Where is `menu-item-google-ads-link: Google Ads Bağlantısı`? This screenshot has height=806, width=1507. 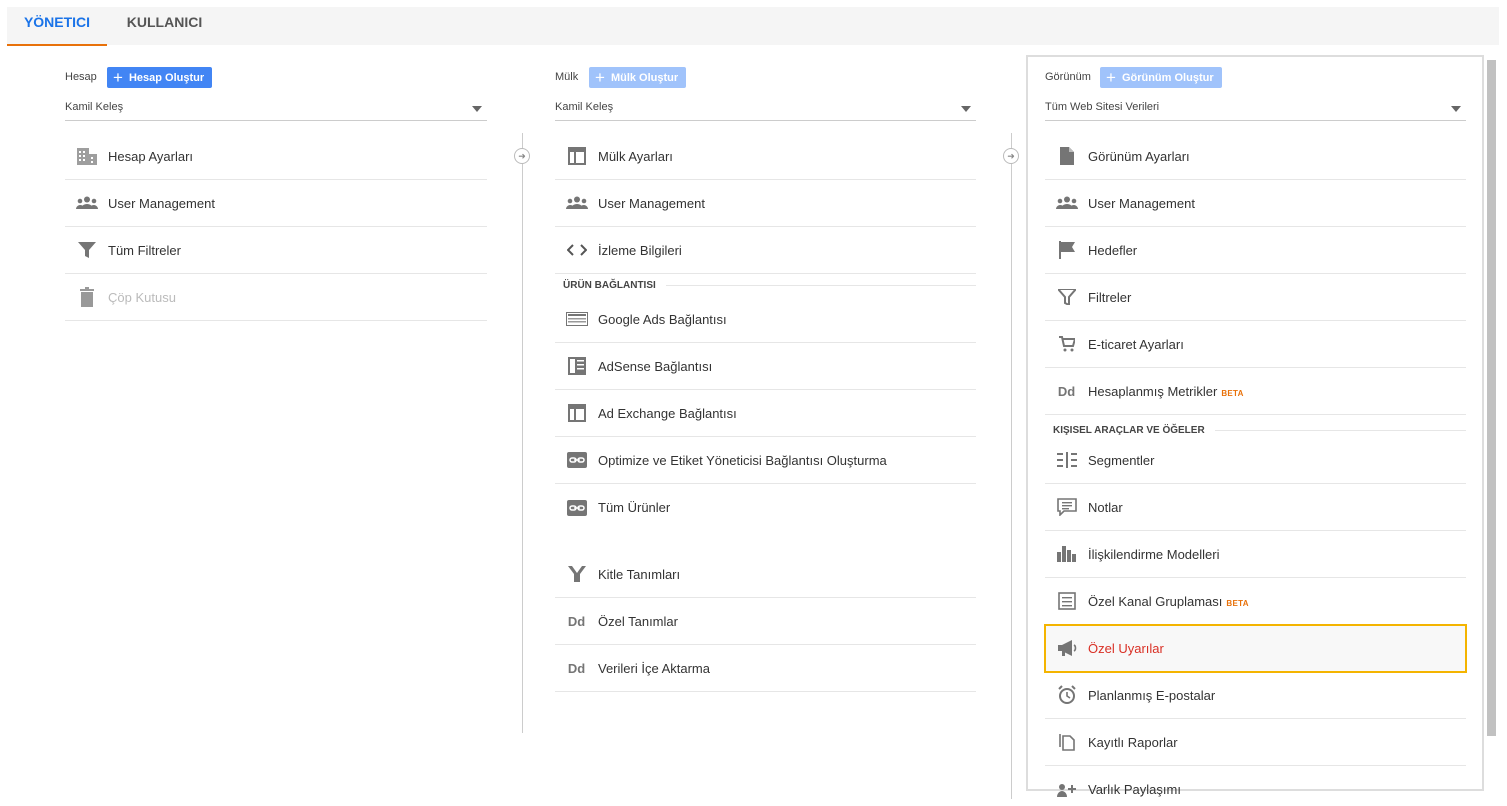 menu-item-google-ads-link: Google Ads Bağlantısı is located at coordinates (765, 319).